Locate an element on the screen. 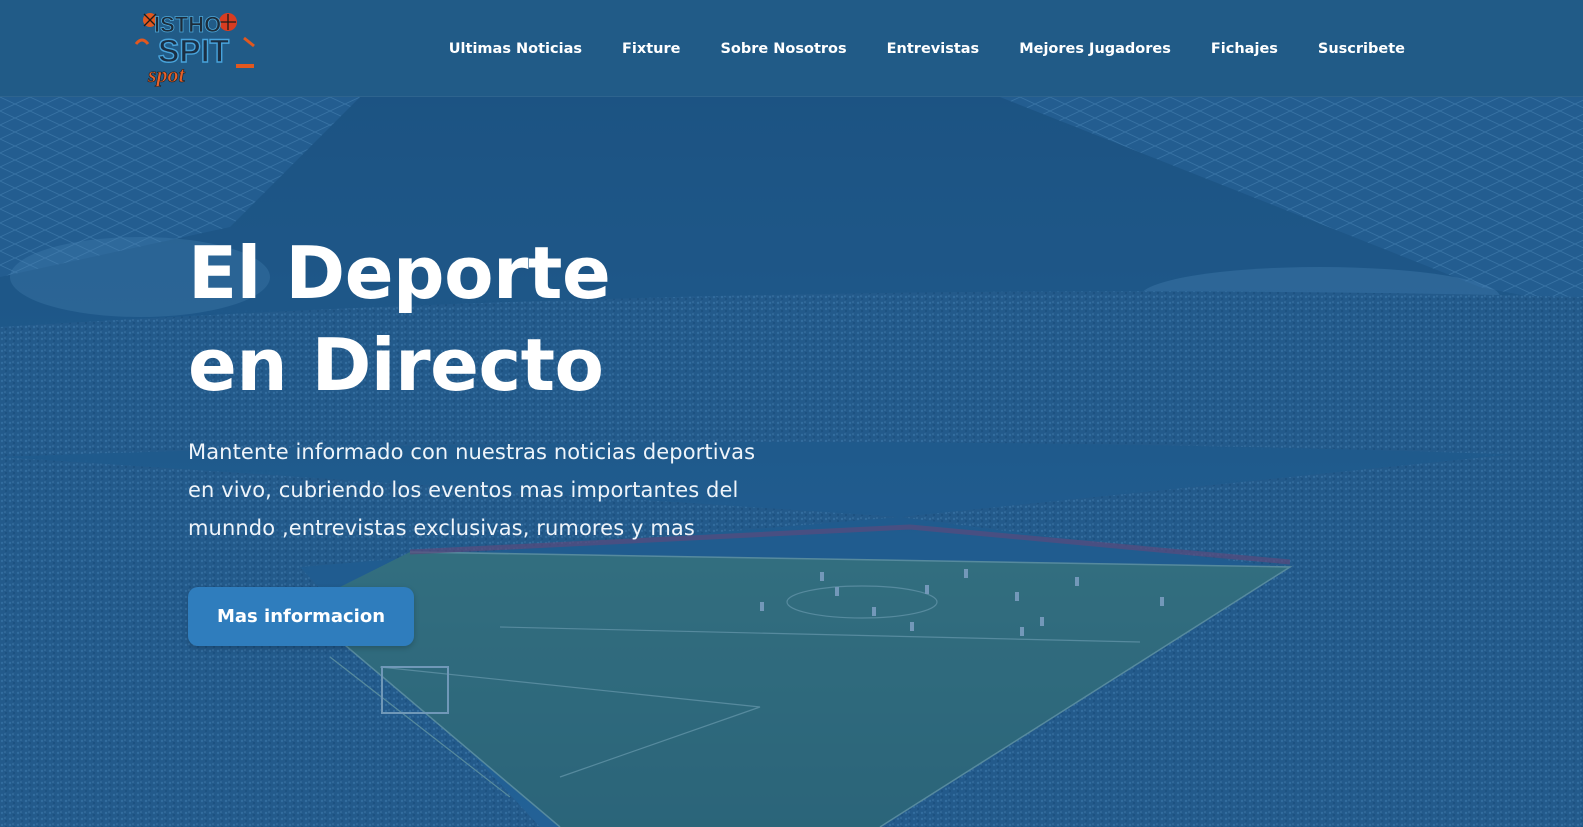 This screenshot has width=1583, height=827. nav-fichajes: Fichajes is located at coordinates (1244, 49).